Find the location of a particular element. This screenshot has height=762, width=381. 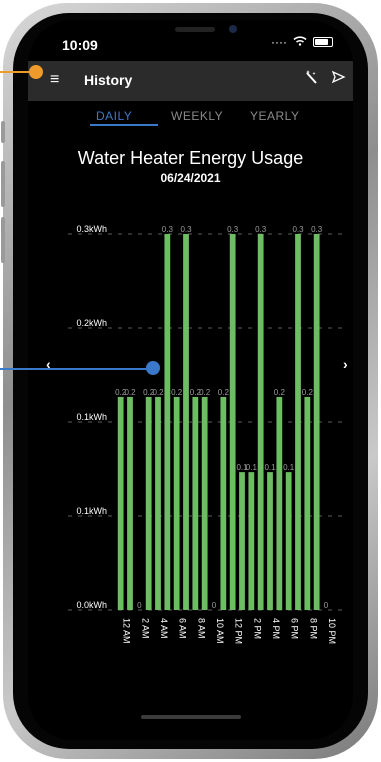

x-tick-label: 6 AM is located at coordinates (183, 628).